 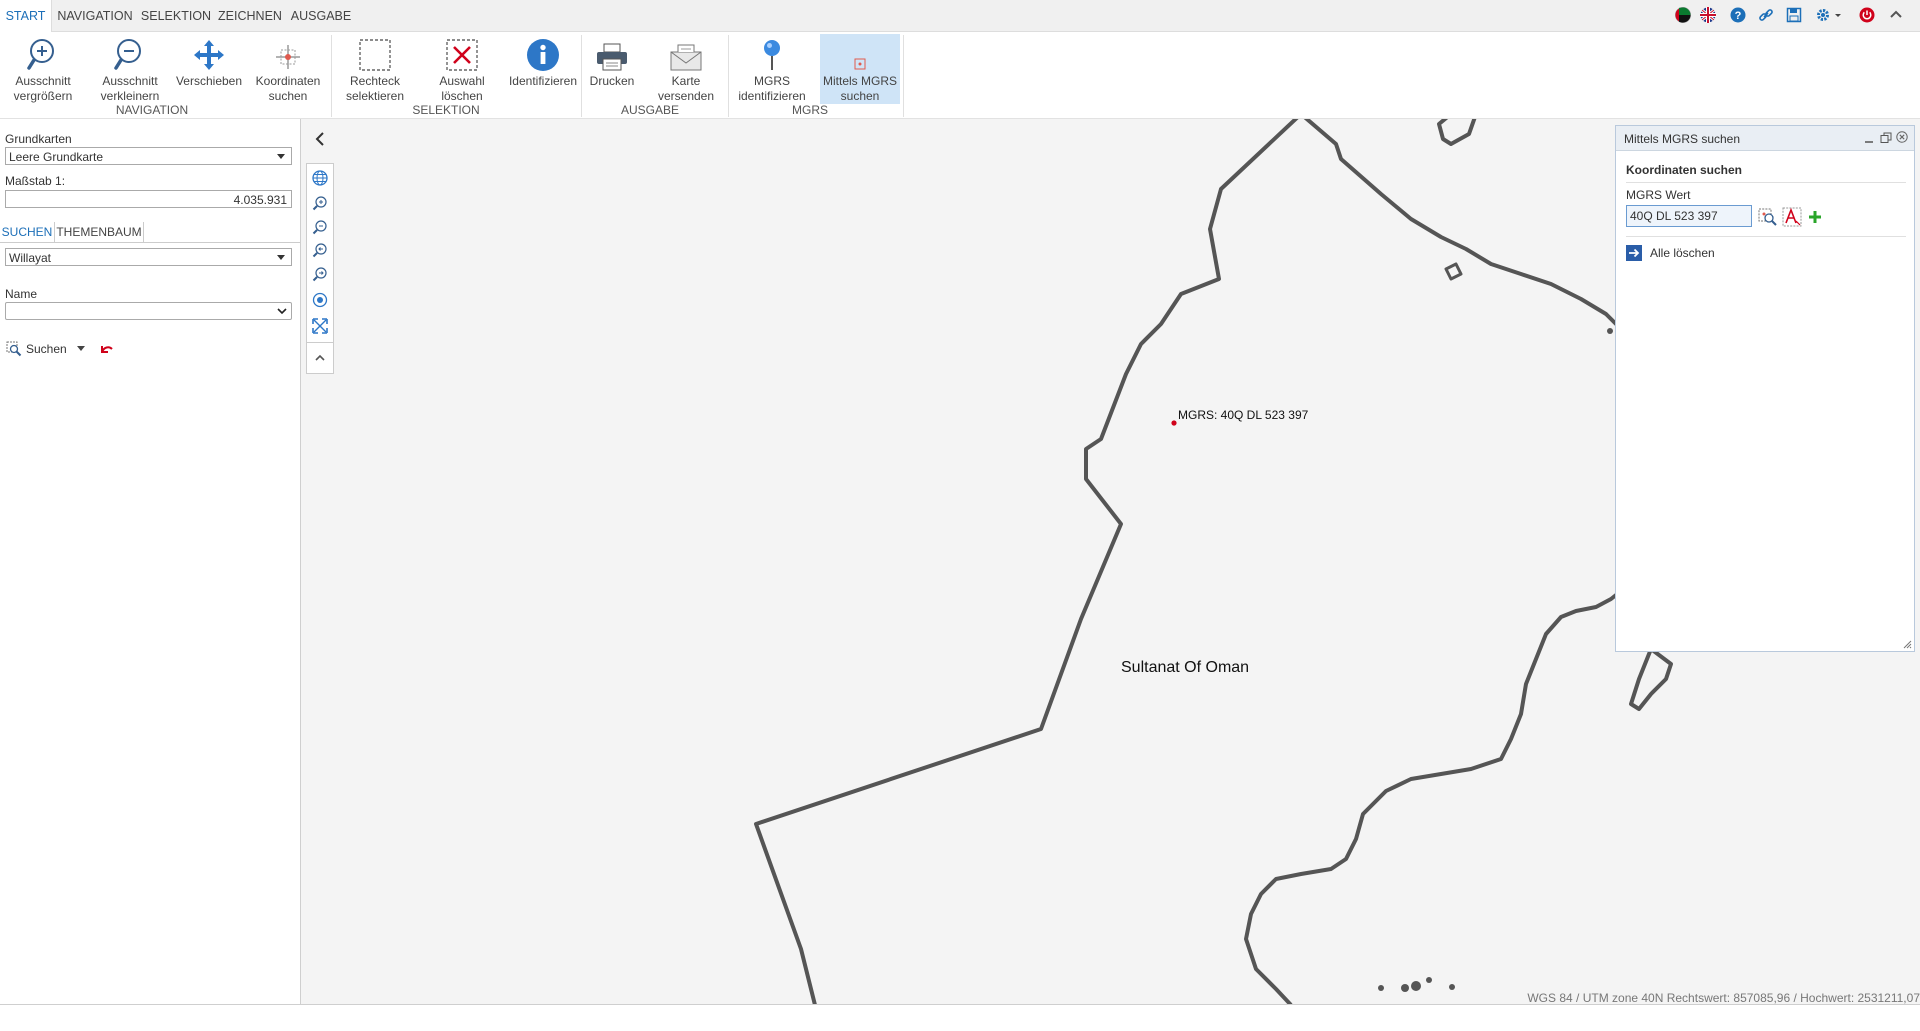 I want to click on group-label-selektion: SELEKTION, so click(x=446, y=110).